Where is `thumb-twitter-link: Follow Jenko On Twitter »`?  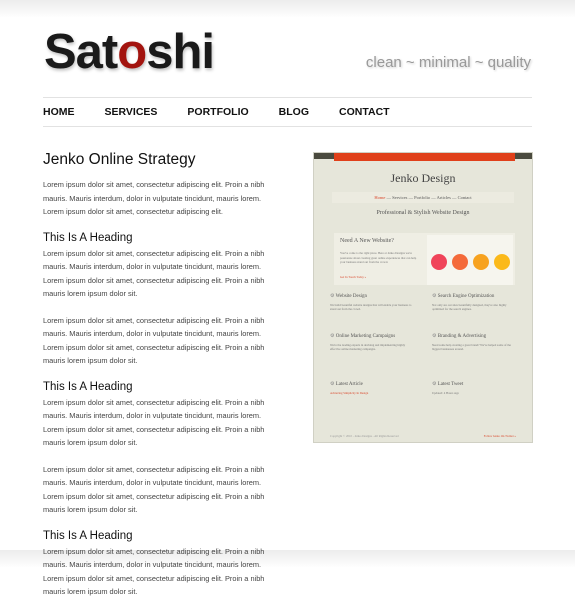
thumb-twitter-link: Follow Jenko On Twitter » is located at coordinates (499, 436).